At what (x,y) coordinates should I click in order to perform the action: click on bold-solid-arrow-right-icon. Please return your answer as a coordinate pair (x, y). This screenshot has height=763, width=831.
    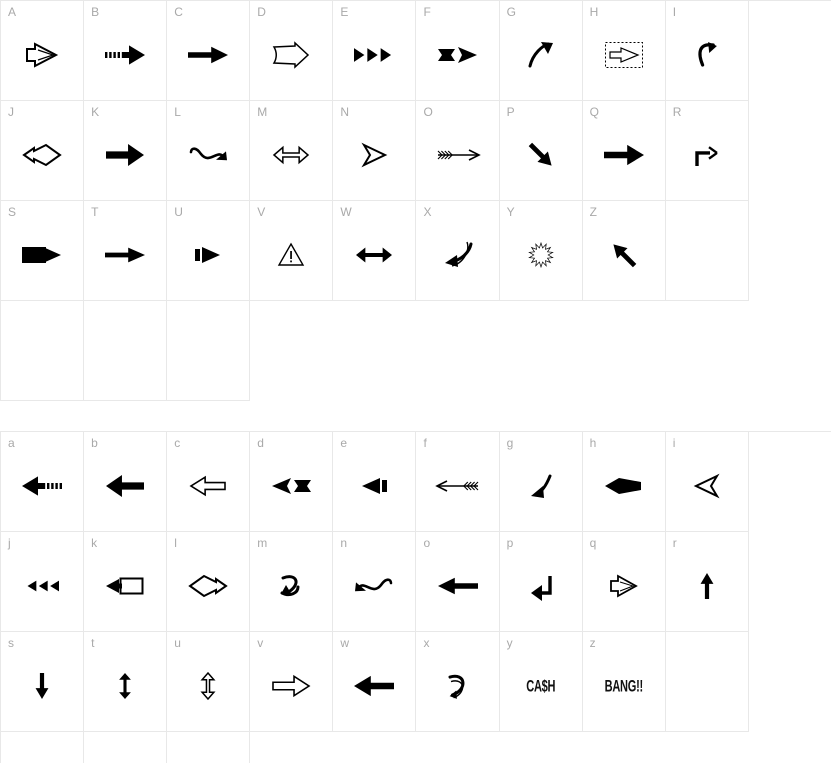
    Looking at the image, I should click on (125, 150).